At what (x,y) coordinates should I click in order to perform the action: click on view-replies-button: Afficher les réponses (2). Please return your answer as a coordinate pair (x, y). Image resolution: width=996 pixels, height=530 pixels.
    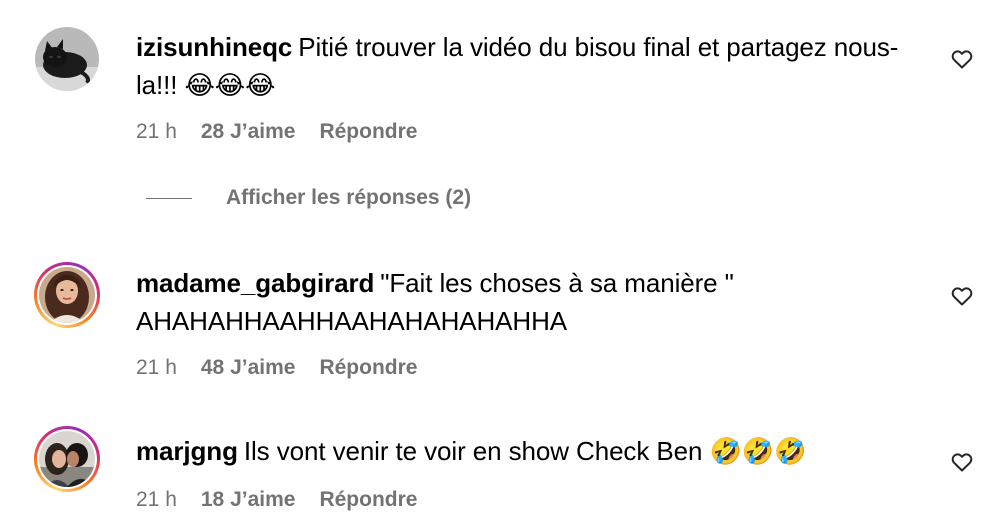
    Looking at the image, I should click on (308, 198).